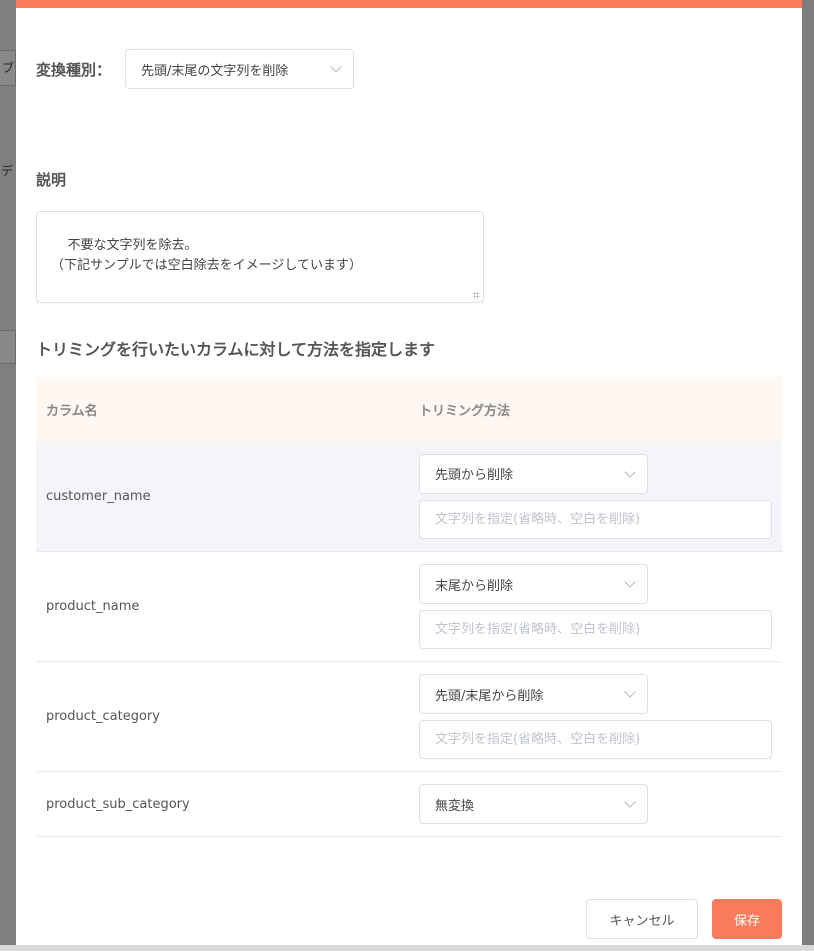 This screenshot has width=814, height=951. What do you see at coordinates (72, 411) in the screenshot?
I see `column-header-name: カラム名` at bounding box center [72, 411].